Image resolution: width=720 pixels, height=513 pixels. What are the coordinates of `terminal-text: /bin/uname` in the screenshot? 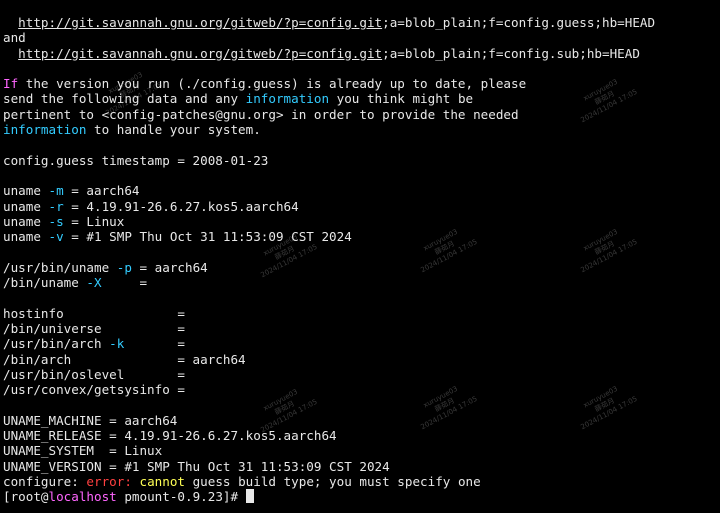 It's located at (45, 283).